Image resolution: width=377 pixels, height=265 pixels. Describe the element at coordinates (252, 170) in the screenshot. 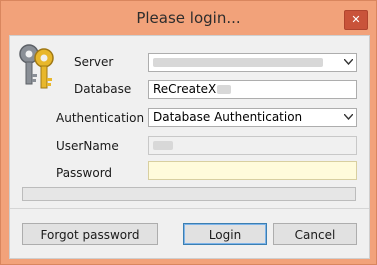

I see `password-field` at that location.